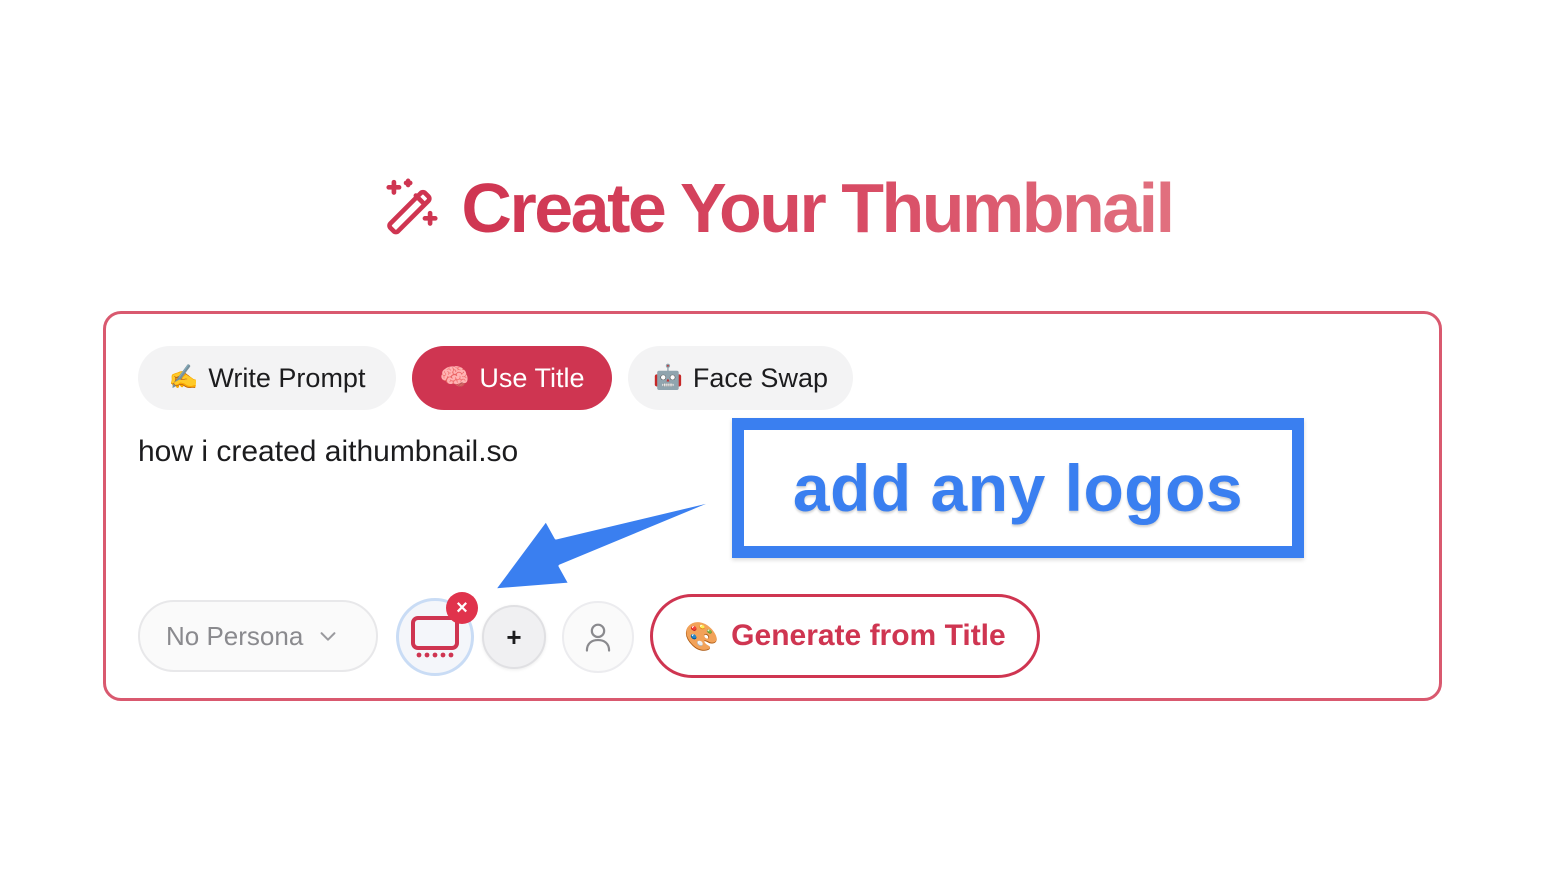 This screenshot has height=896, width=1554. I want to click on tab-write-prompt: ✍️ Write Prompt, so click(267, 378).